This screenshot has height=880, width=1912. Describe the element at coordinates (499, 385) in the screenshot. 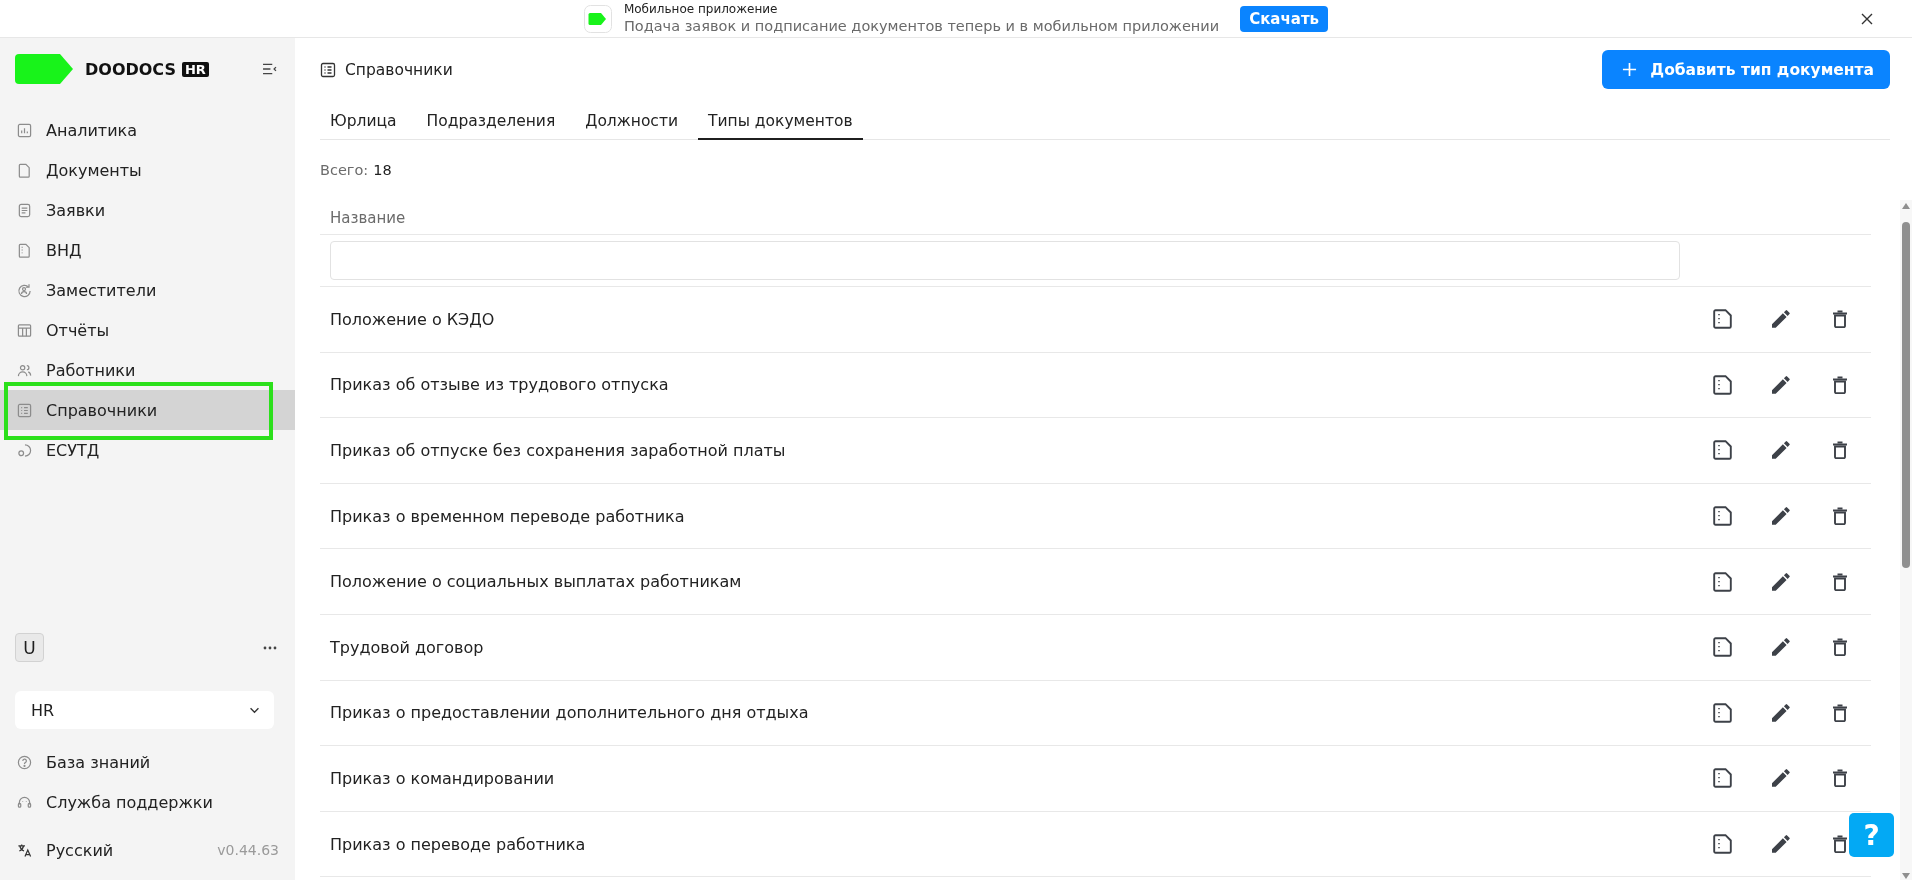

I see `table-cell: Приказ об отзыве из трудового отпуска` at that location.